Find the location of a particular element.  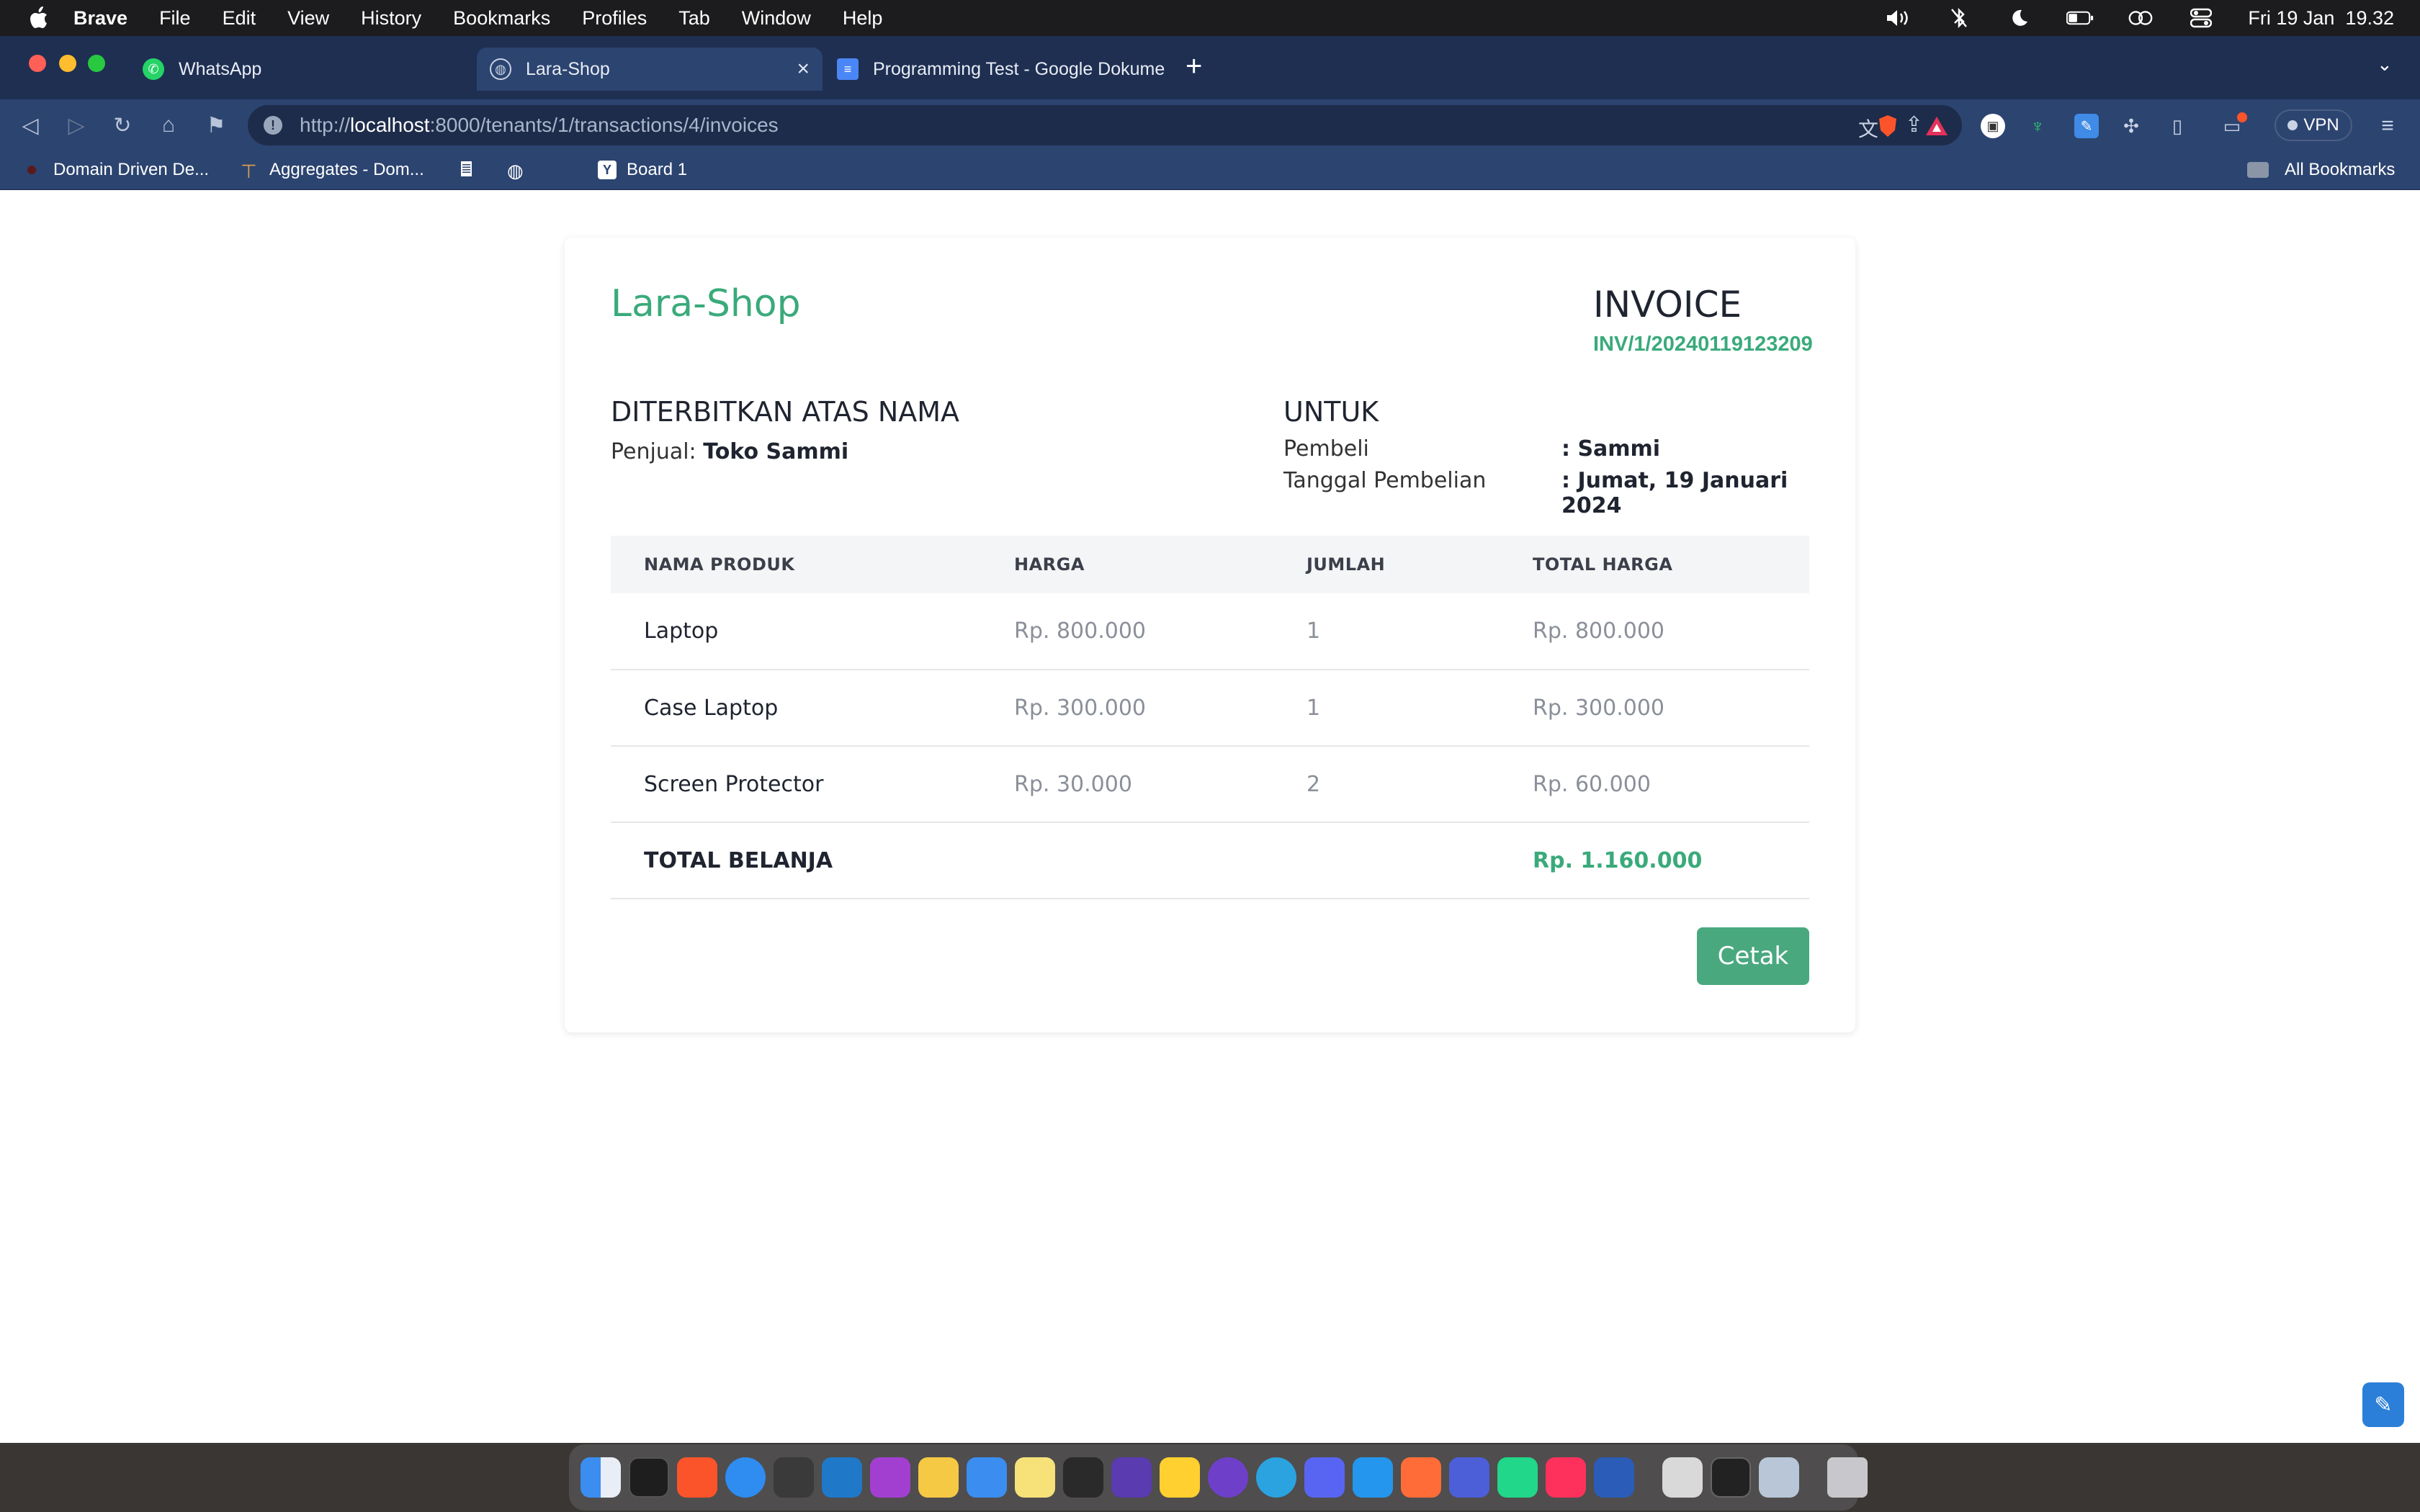

sublime-text-icon is located at coordinates (794, 1477).